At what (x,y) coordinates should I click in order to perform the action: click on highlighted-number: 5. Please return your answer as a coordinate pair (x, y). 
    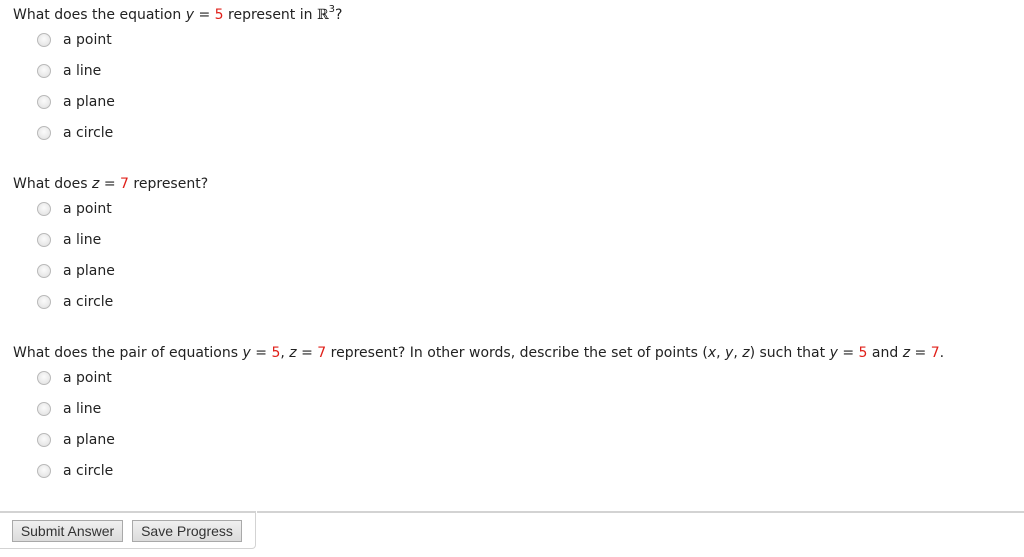
    Looking at the image, I should click on (219, 15).